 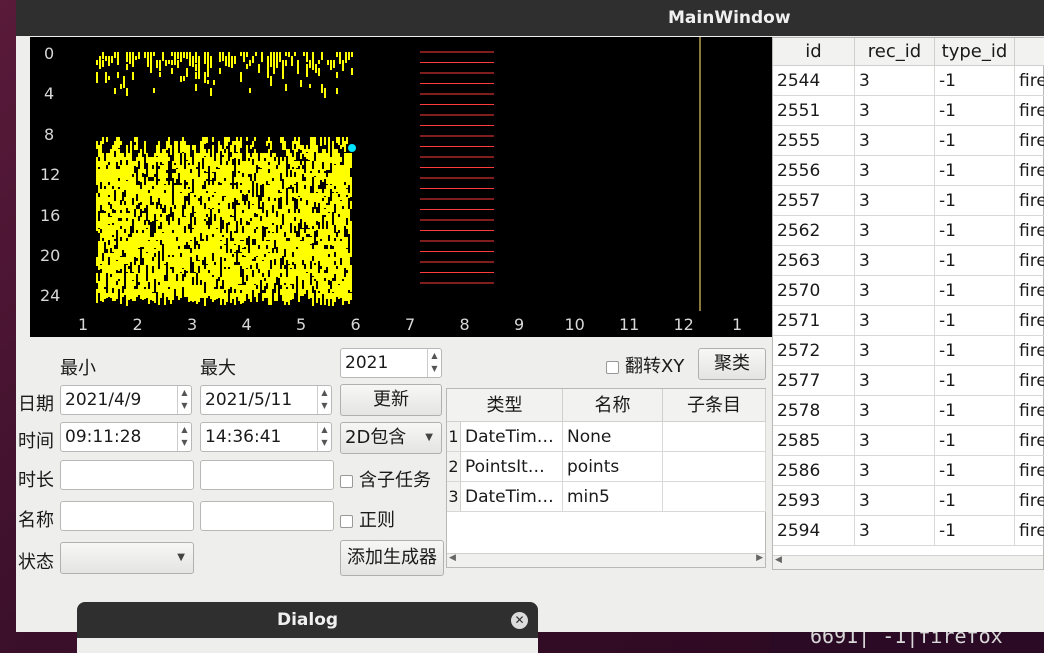 What do you see at coordinates (126, 437) in the screenshot?
I see `time-min-input: 09:11:28 ▲ ▼` at bounding box center [126, 437].